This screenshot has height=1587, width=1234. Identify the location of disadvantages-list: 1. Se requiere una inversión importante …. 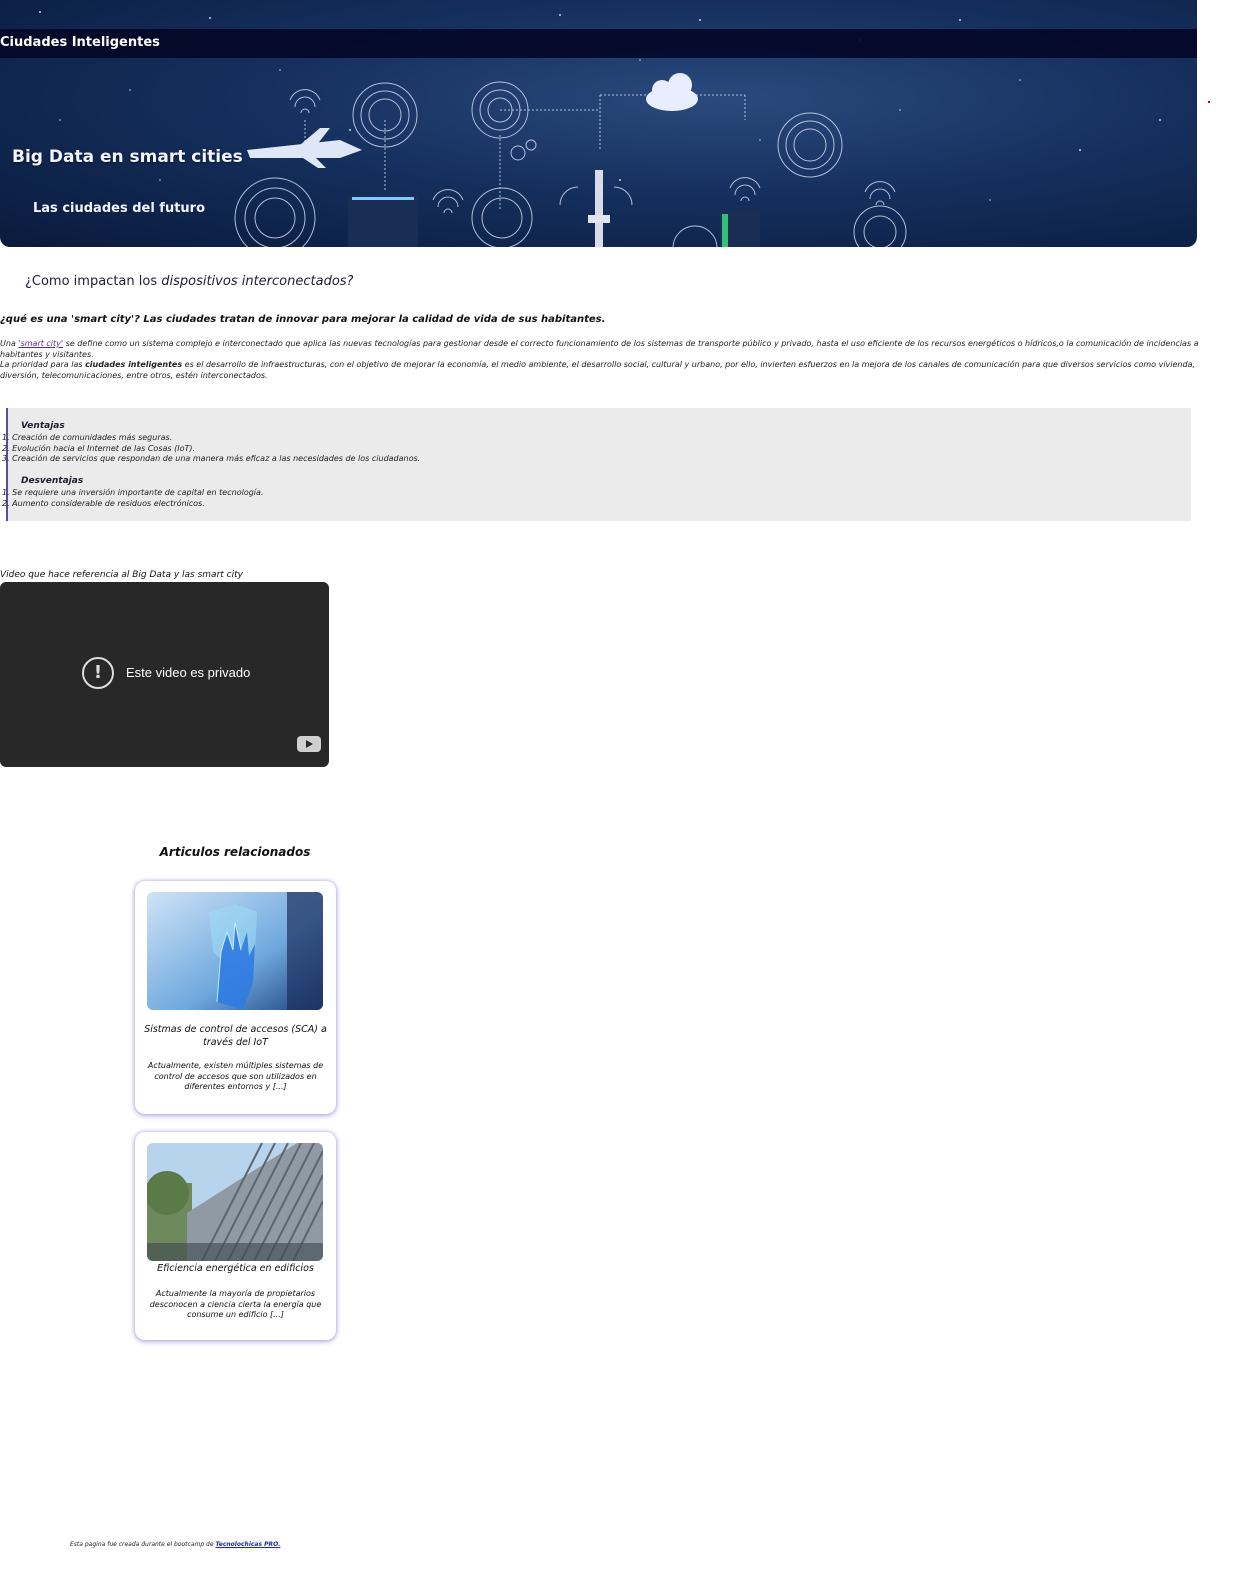
(132, 498).